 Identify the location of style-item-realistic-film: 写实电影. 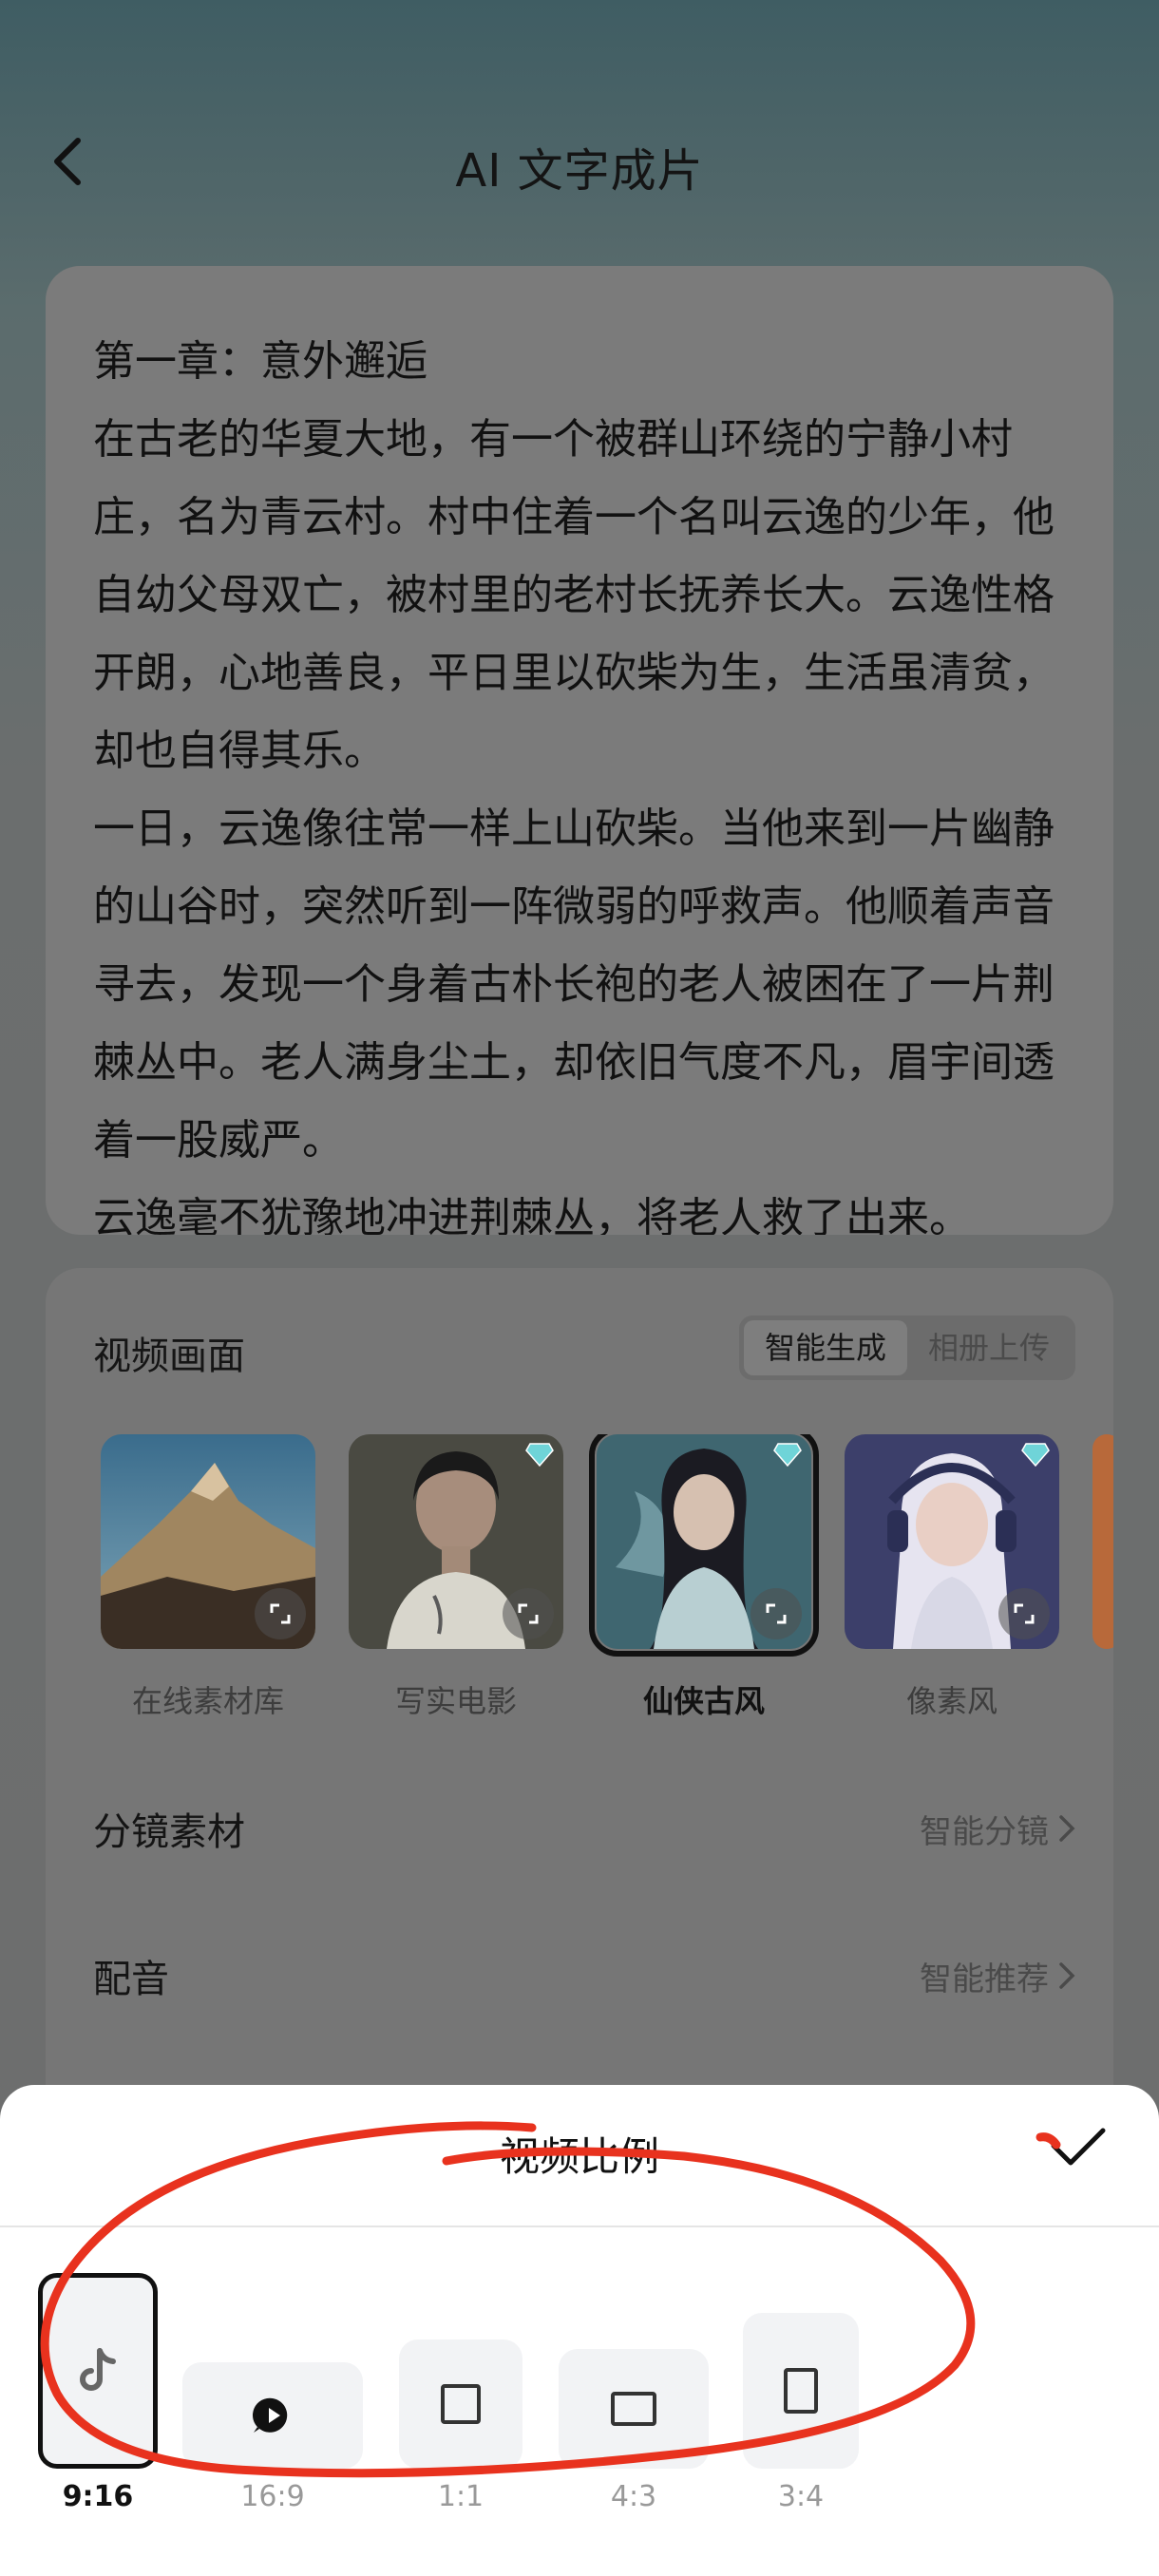
(456, 1576).